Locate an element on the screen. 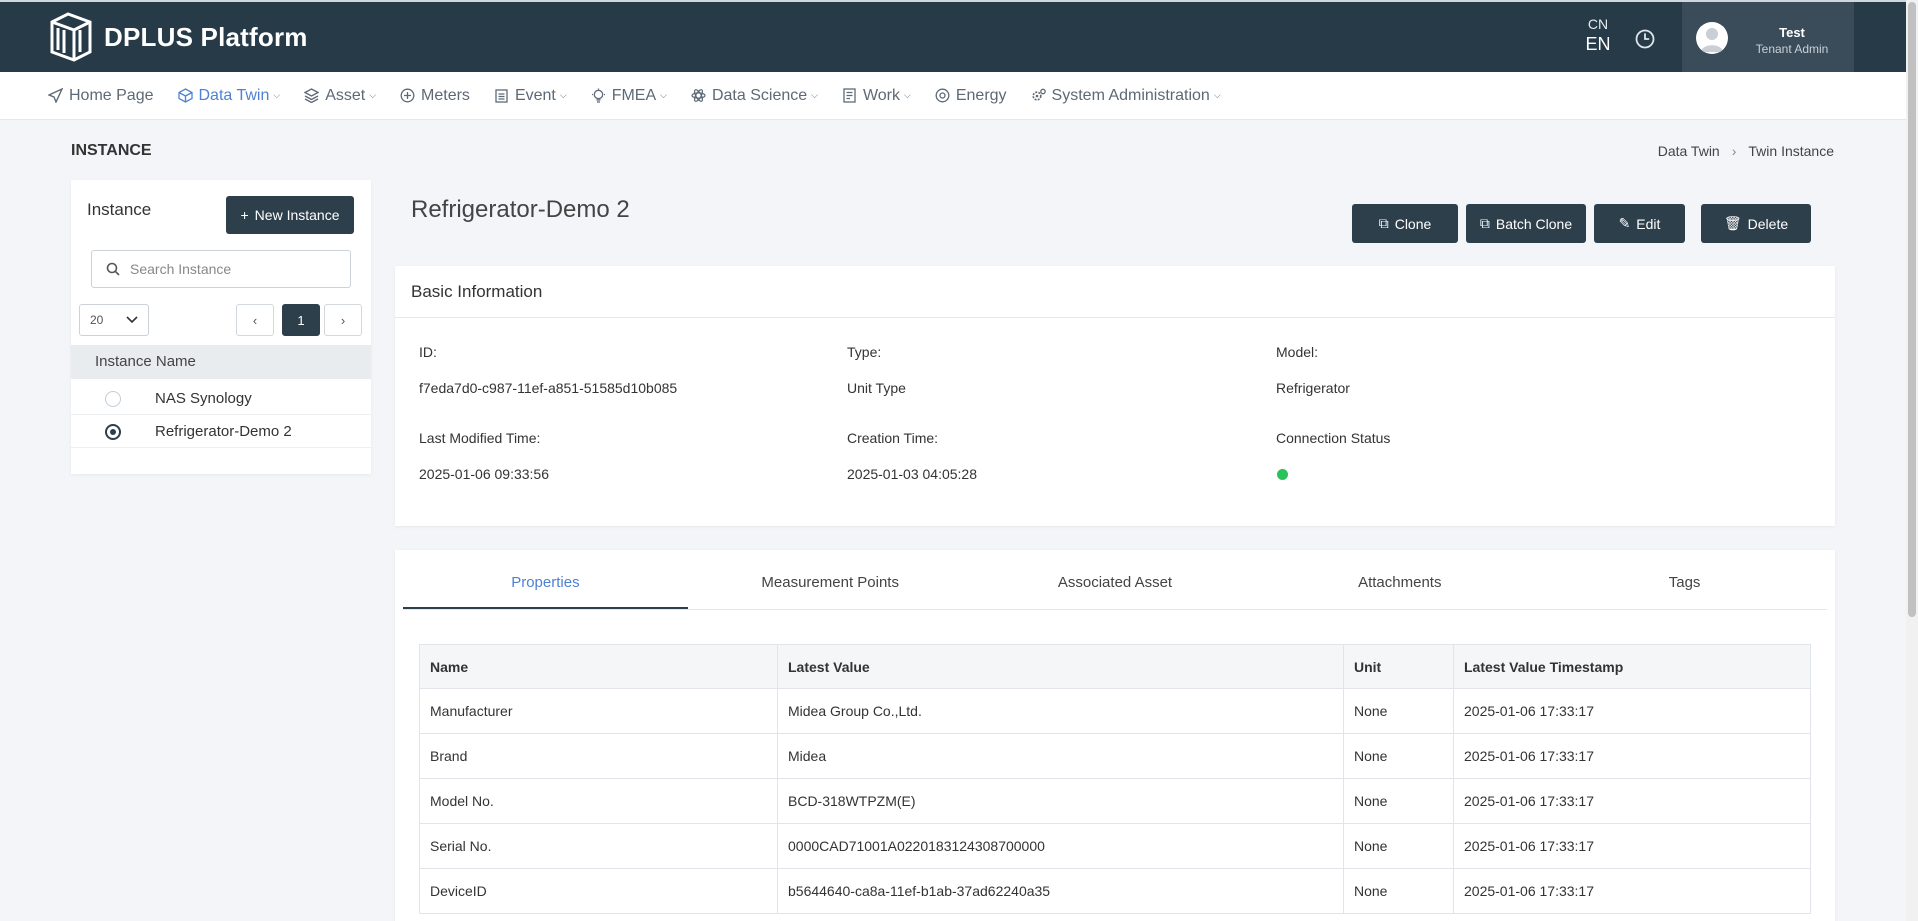  instance-list-item: Refrigerator-Demo 2 is located at coordinates (221, 432).